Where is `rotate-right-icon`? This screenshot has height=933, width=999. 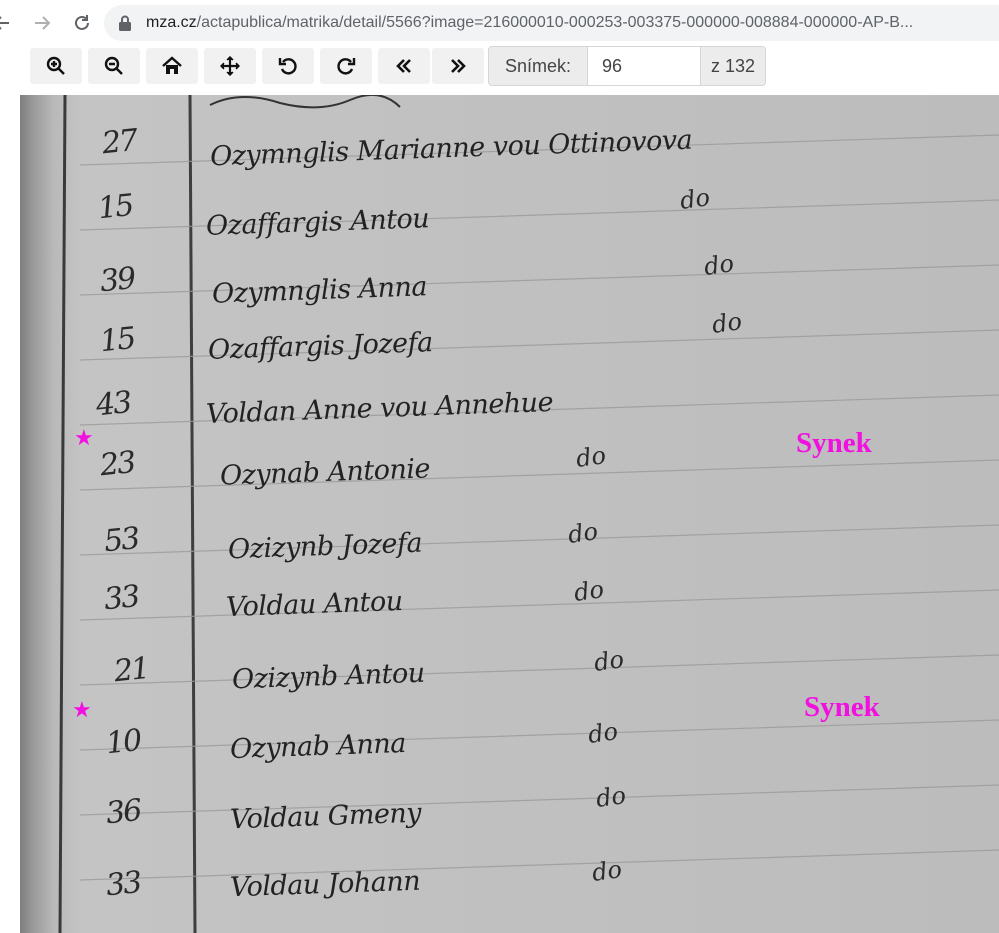 rotate-right-icon is located at coordinates (346, 66).